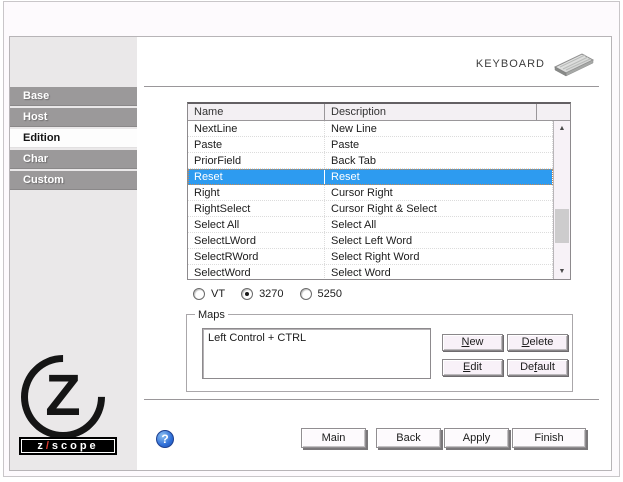  I want to click on radio-5250: 5250, so click(321, 294).